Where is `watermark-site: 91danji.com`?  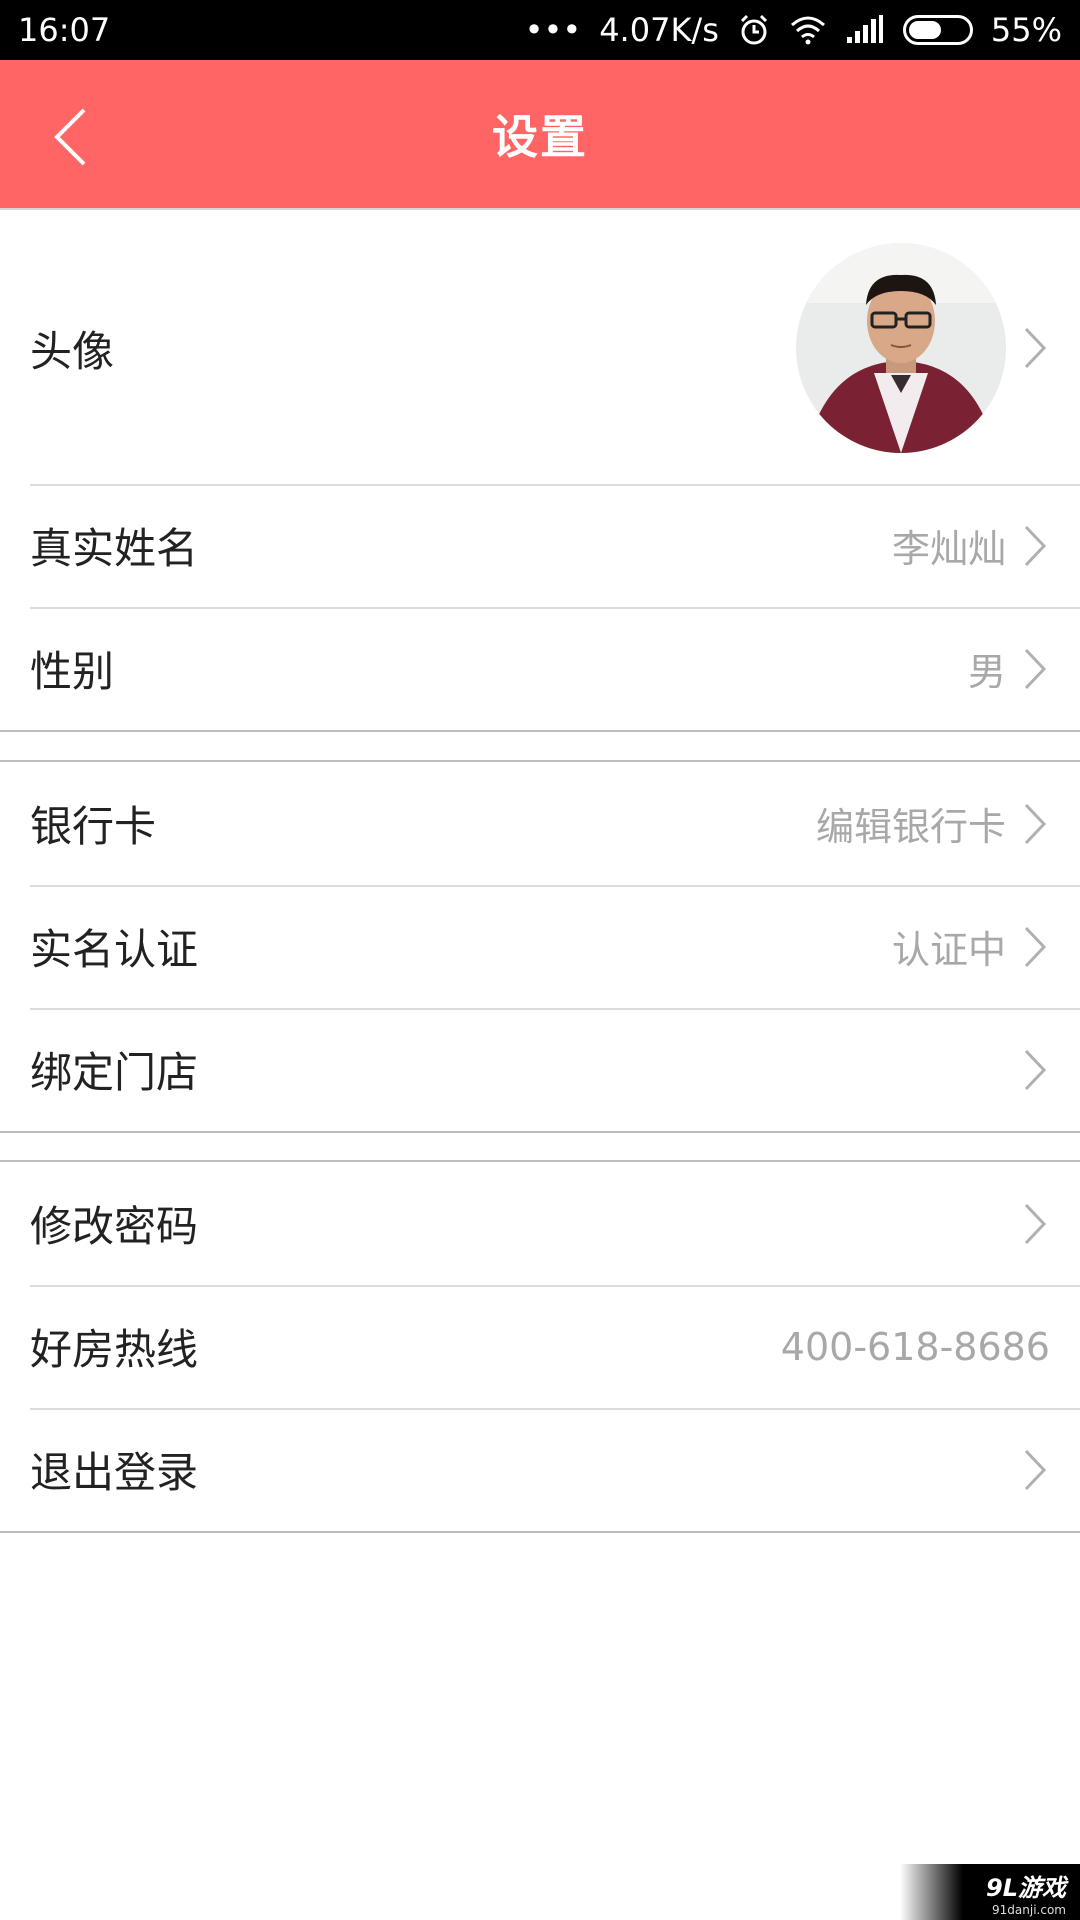
watermark-site: 91danji.com is located at coordinates (1029, 1909).